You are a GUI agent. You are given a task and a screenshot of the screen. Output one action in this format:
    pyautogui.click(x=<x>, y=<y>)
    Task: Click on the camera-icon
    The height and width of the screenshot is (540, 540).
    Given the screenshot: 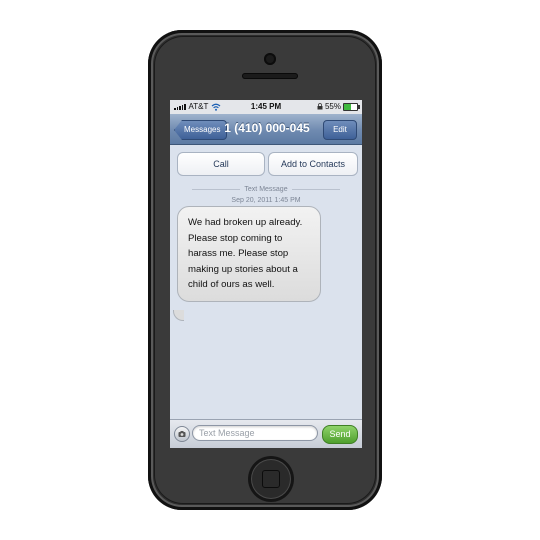 What is the action you would take?
    pyautogui.click(x=182, y=434)
    